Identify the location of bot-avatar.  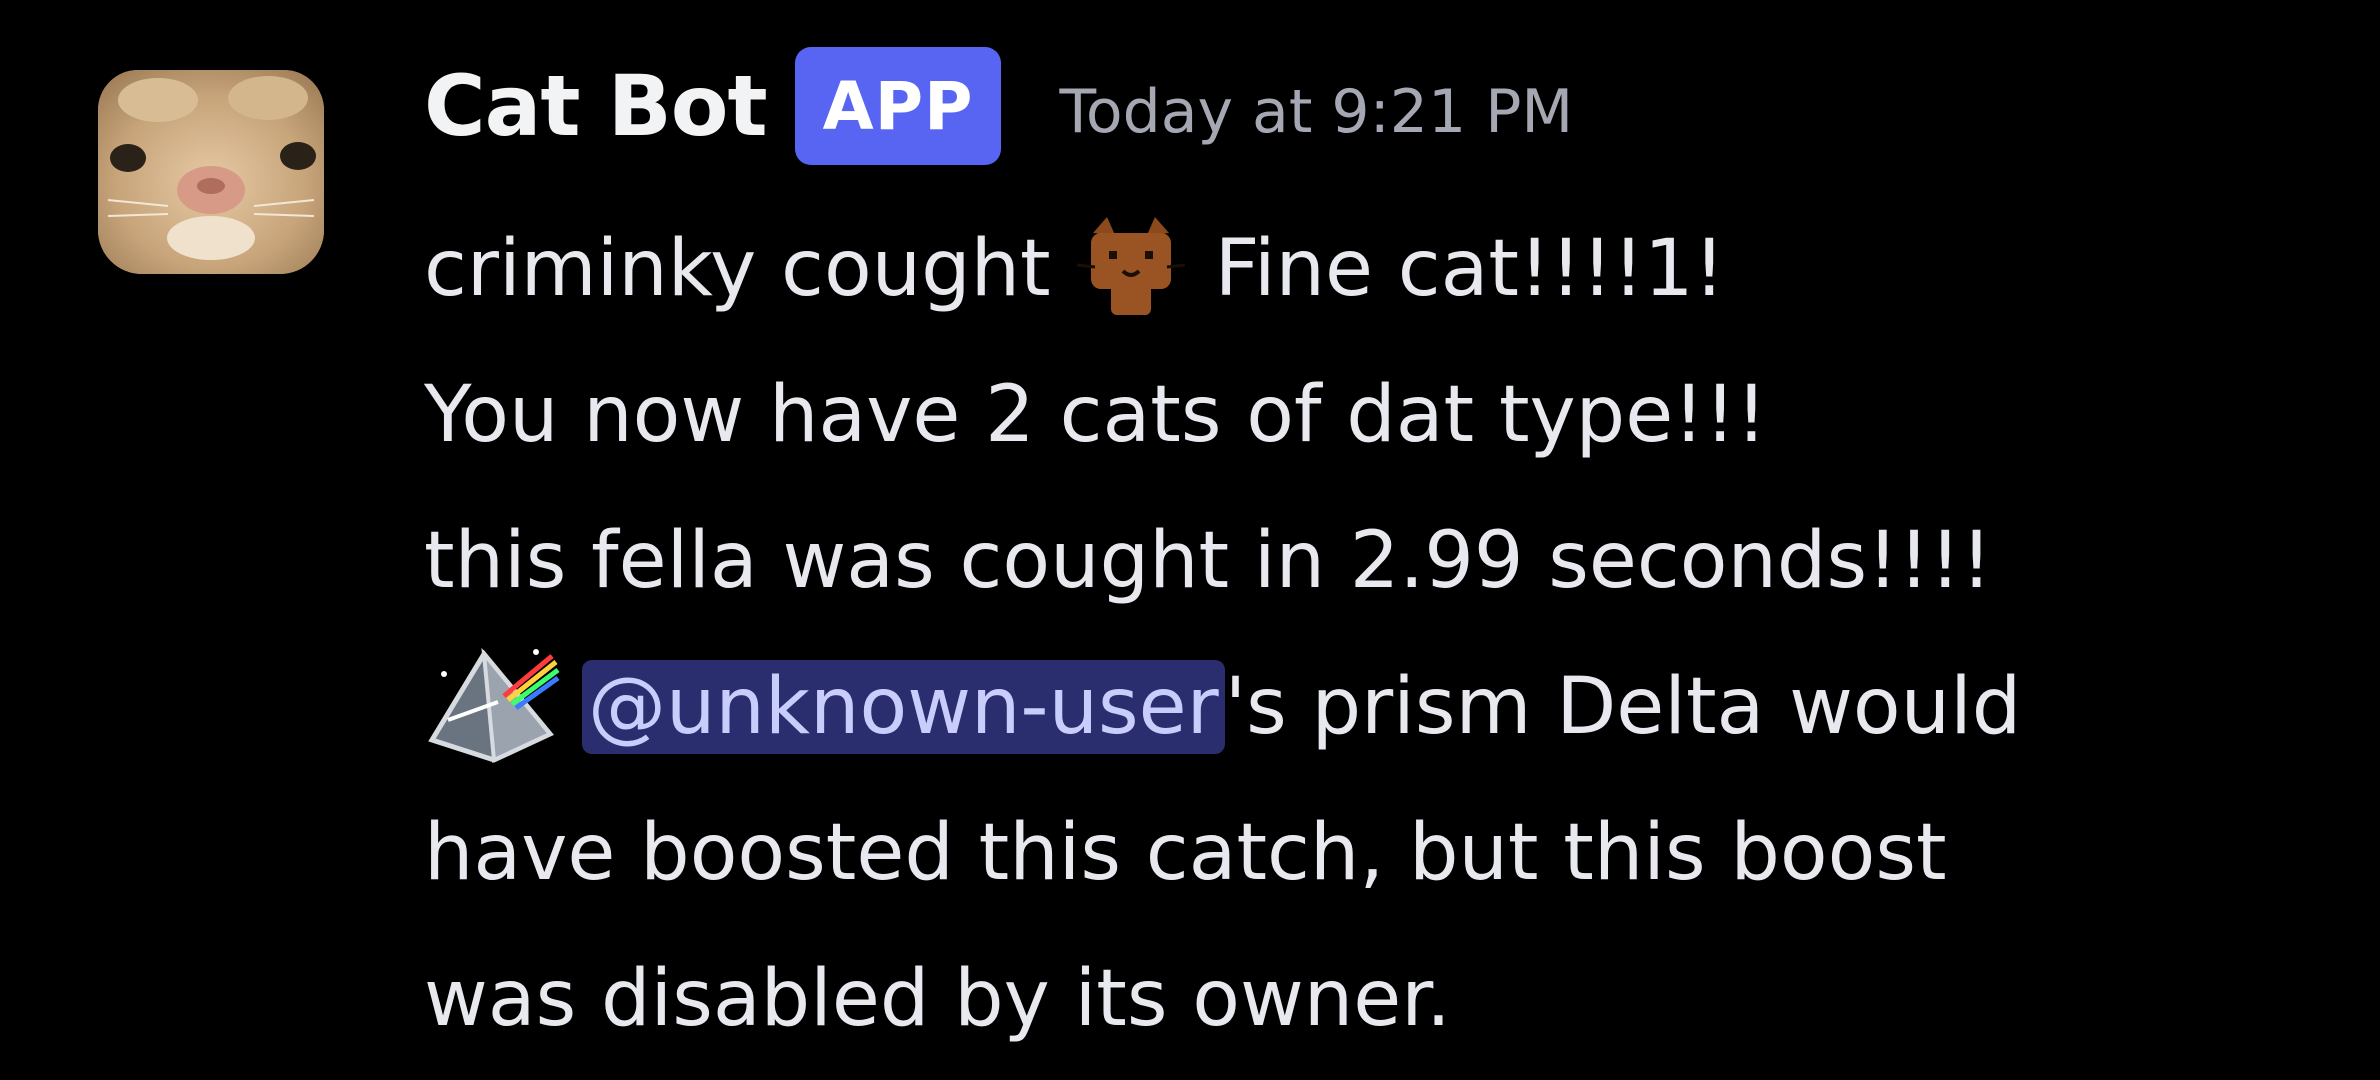
(211, 172).